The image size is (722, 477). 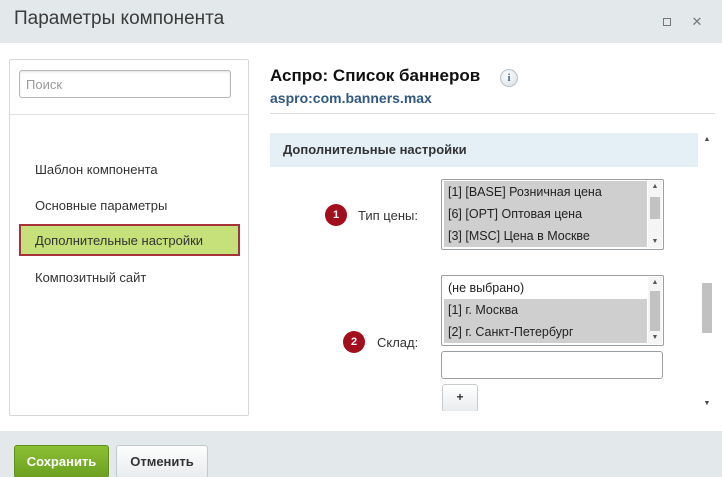 What do you see at coordinates (545, 310) in the screenshot?
I see `select-option: [1] г. Москва` at bounding box center [545, 310].